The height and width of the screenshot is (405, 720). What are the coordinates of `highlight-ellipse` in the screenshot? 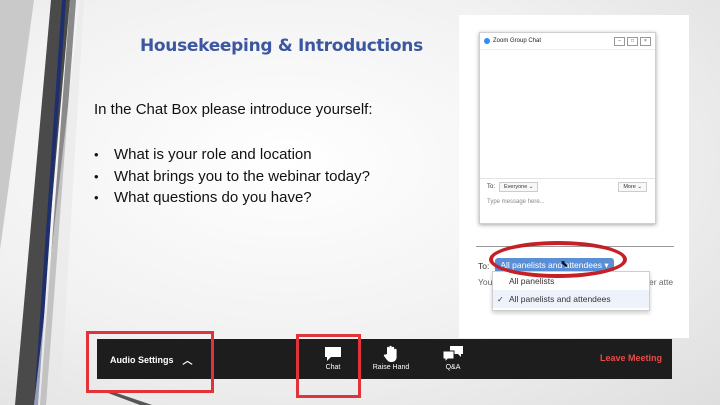 It's located at (558, 259).